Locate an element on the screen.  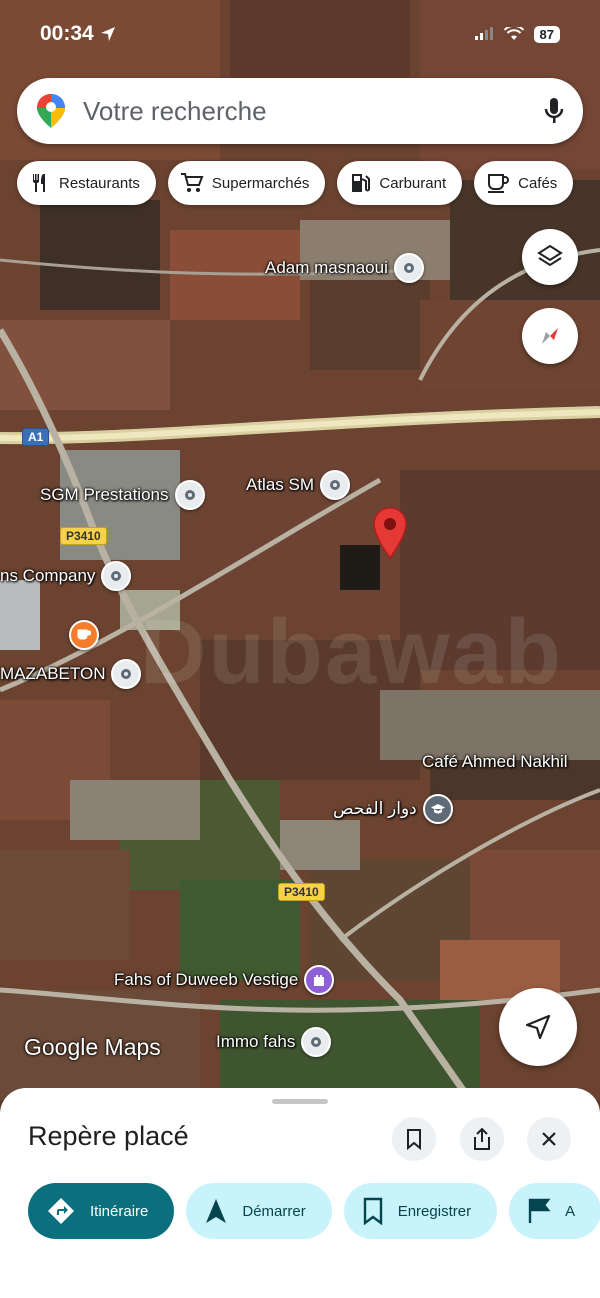
my-location-button is located at coordinates (538, 1027).